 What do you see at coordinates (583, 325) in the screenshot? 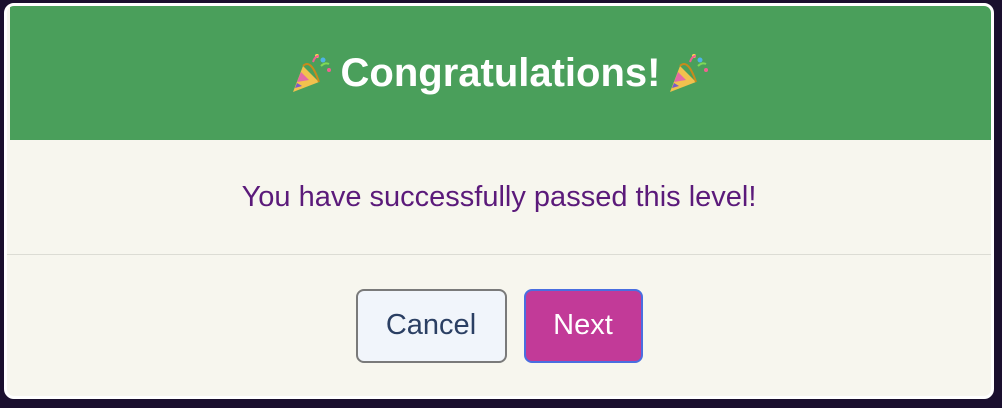
I see `next-button: Next` at bounding box center [583, 325].